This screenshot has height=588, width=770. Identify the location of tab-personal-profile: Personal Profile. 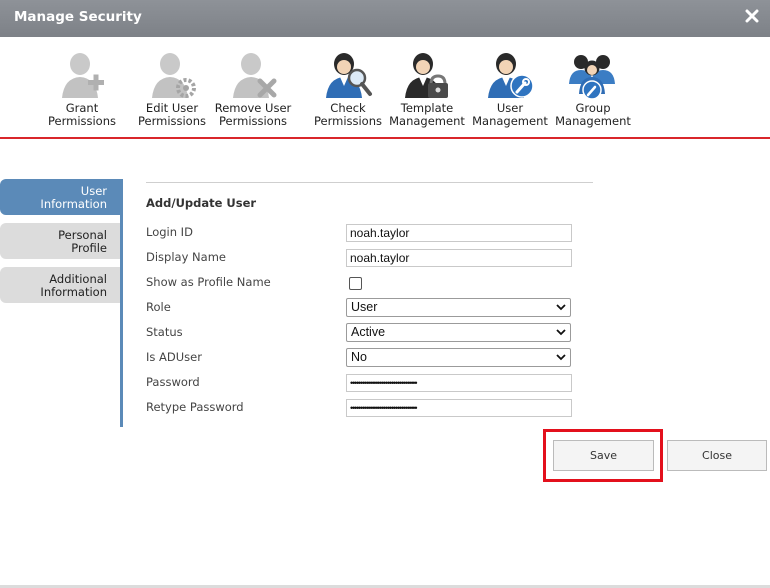
(60, 241).